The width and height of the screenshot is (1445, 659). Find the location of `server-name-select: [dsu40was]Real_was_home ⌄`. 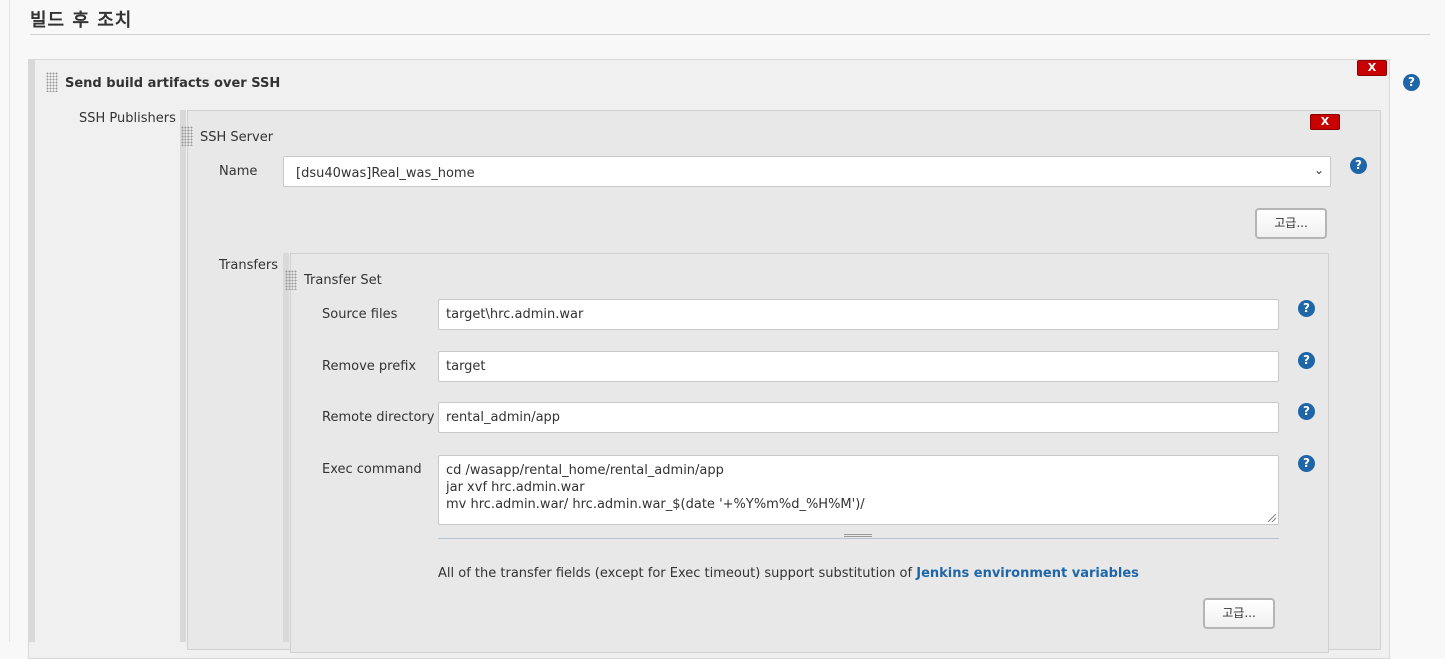

server-name-select: [dsu40was]Real_was_home ⌄ is located at coordinates (807, 171).